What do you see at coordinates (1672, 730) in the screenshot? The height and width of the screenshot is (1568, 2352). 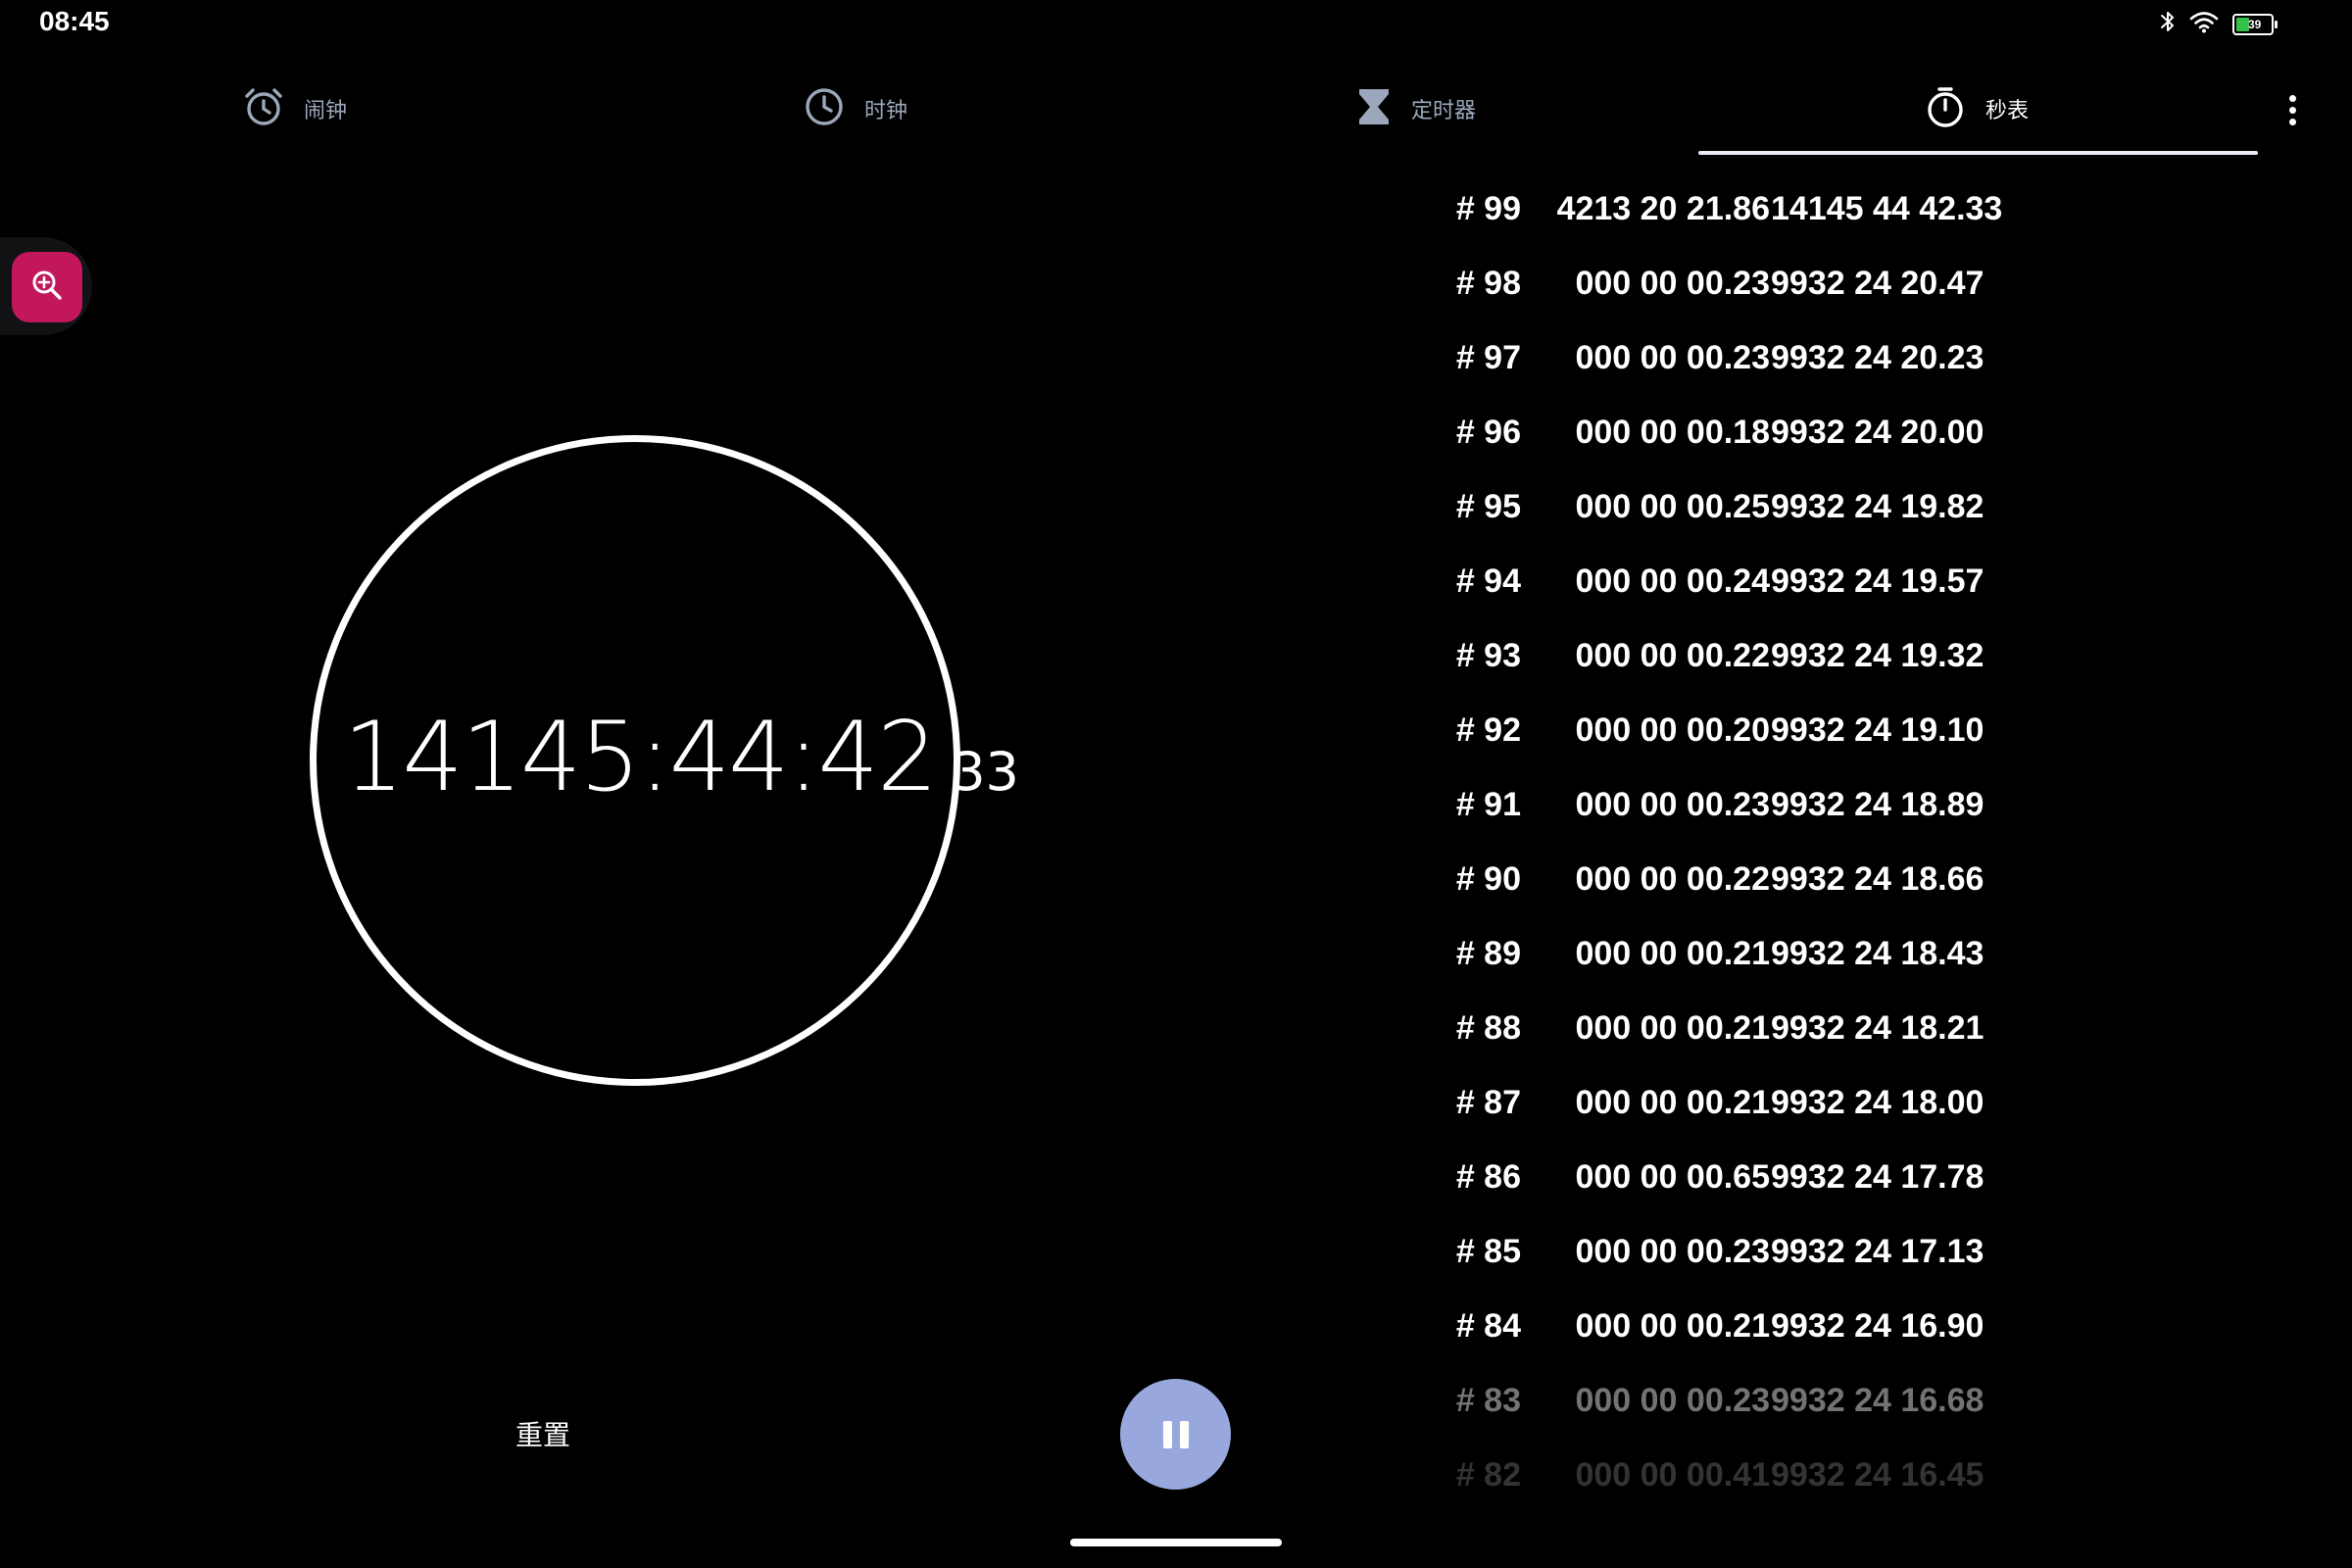 I see `lap-split-time: 000 00 00.20` at bounding box center [1672, 730].